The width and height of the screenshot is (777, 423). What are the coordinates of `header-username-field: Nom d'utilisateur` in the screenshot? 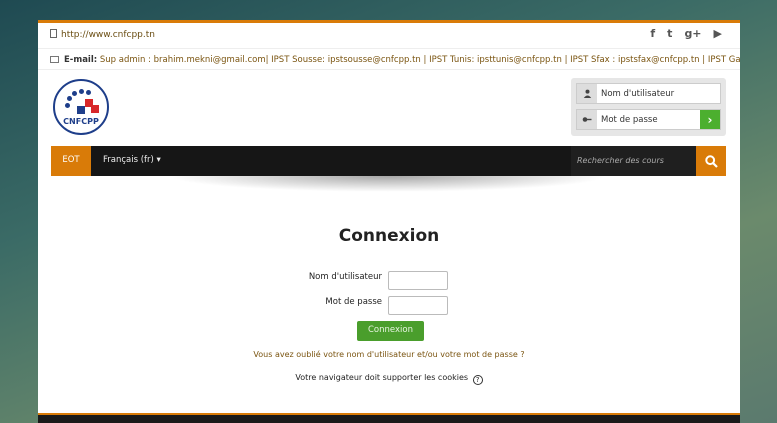 It's located at (648, 93).